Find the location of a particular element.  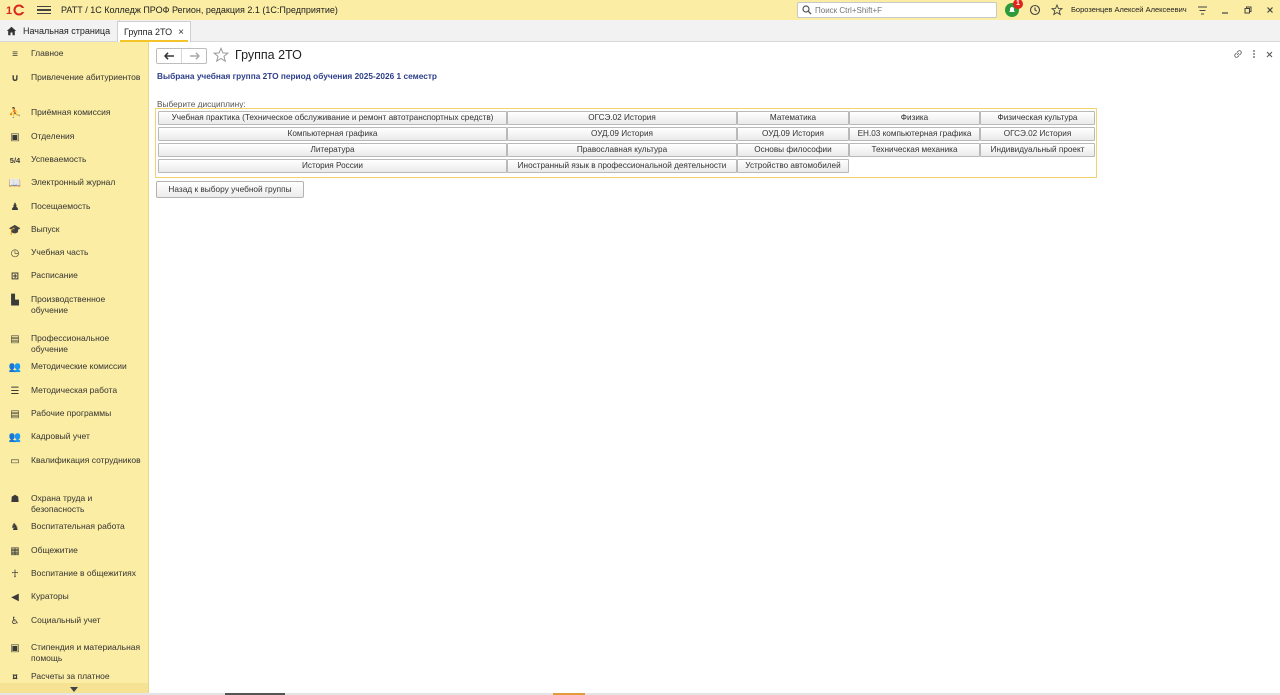

sidebar-item-8: 🎓 Выпуск is located at coordinates (74, 234).